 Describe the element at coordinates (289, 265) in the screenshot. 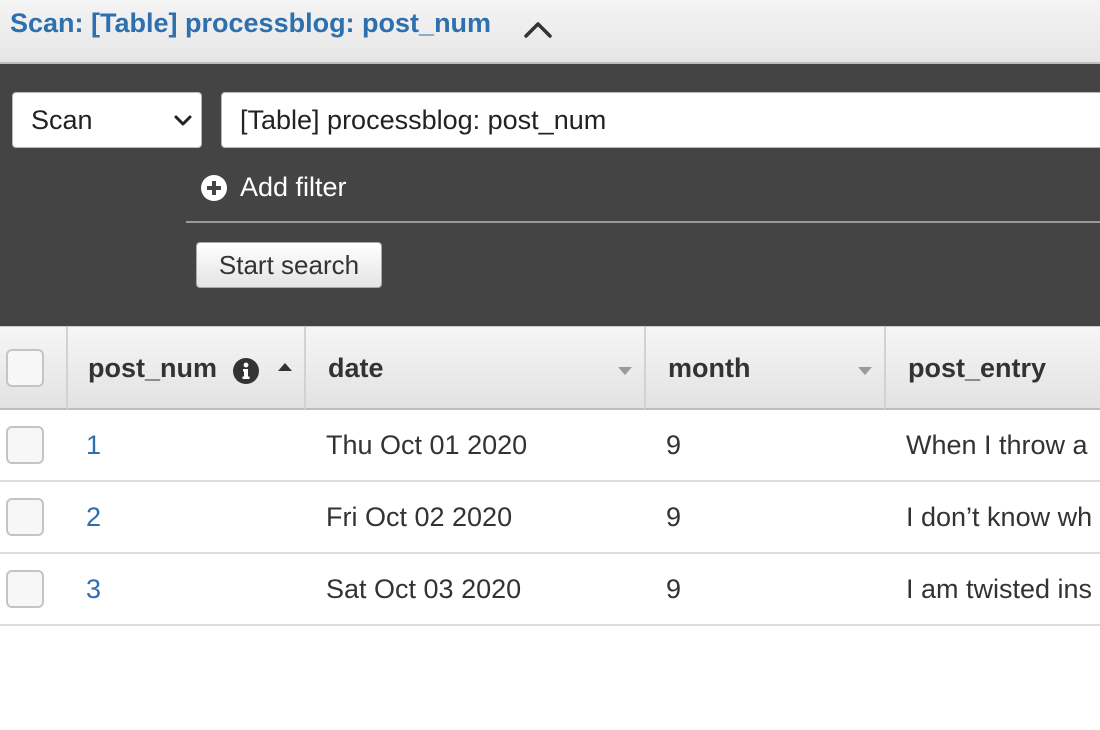

I see `start-search-button: Start search` at that location.